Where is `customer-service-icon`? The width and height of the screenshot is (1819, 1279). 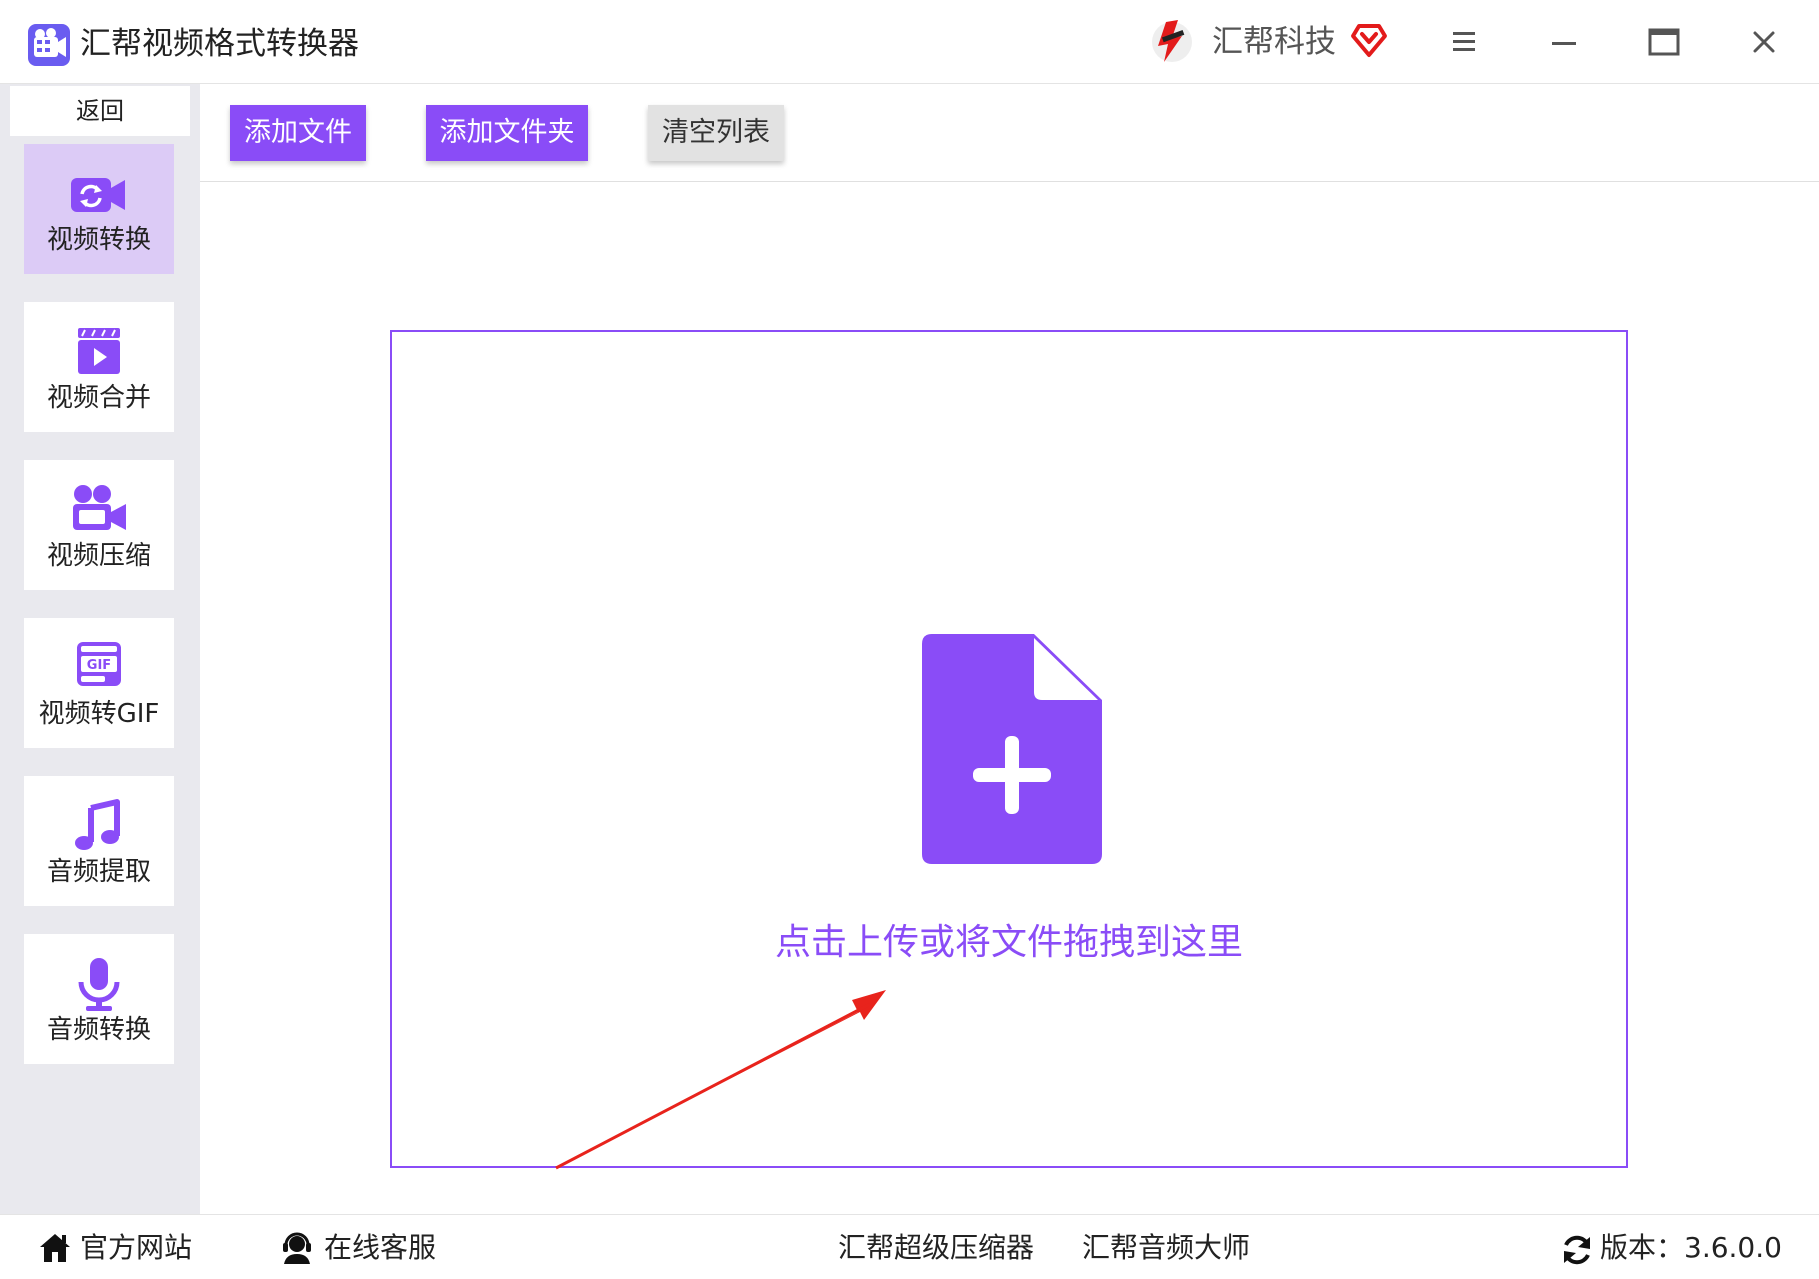 customer-service-icon is located at coordinates (297, 1248).